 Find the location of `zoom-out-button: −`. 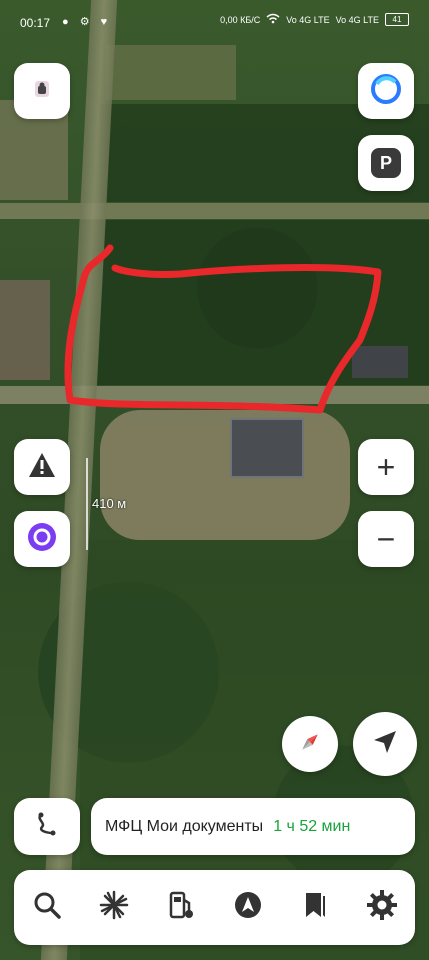

zoom-out-button: − is located at coordinates (386, 539).